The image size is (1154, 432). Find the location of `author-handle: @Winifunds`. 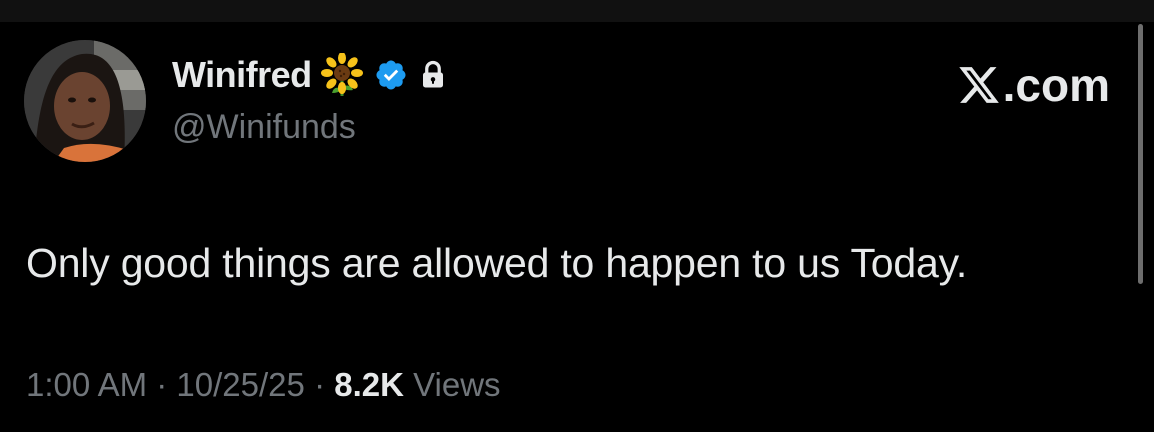

author-handle: @Winifunds is located at coordinates (264, 127).